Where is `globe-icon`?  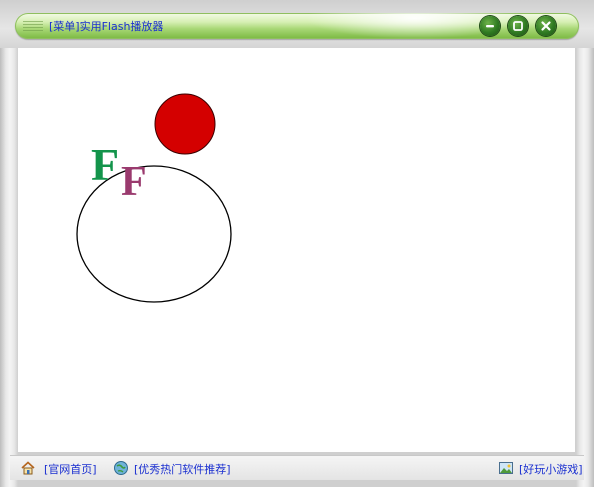 globe-icon is located at coordinates (121, 468).